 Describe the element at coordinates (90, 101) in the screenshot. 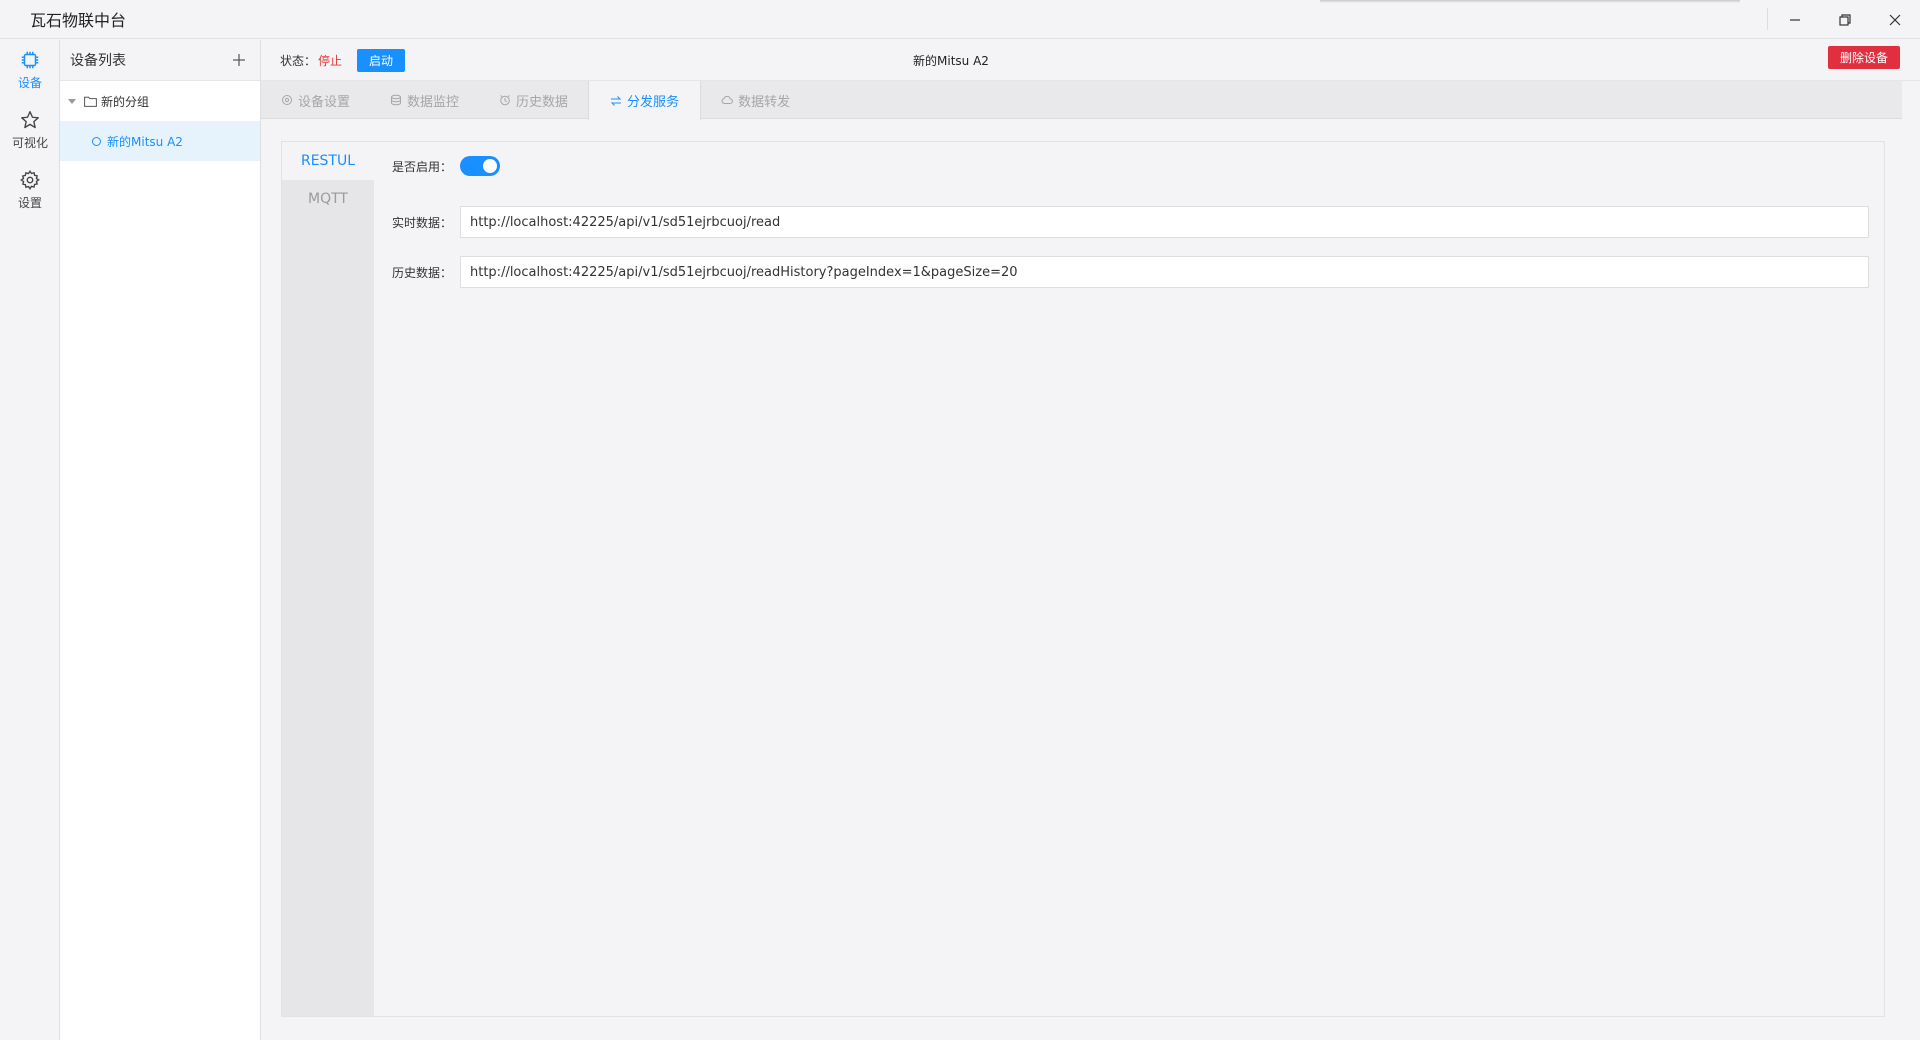

I see `folder-icon` at that location.